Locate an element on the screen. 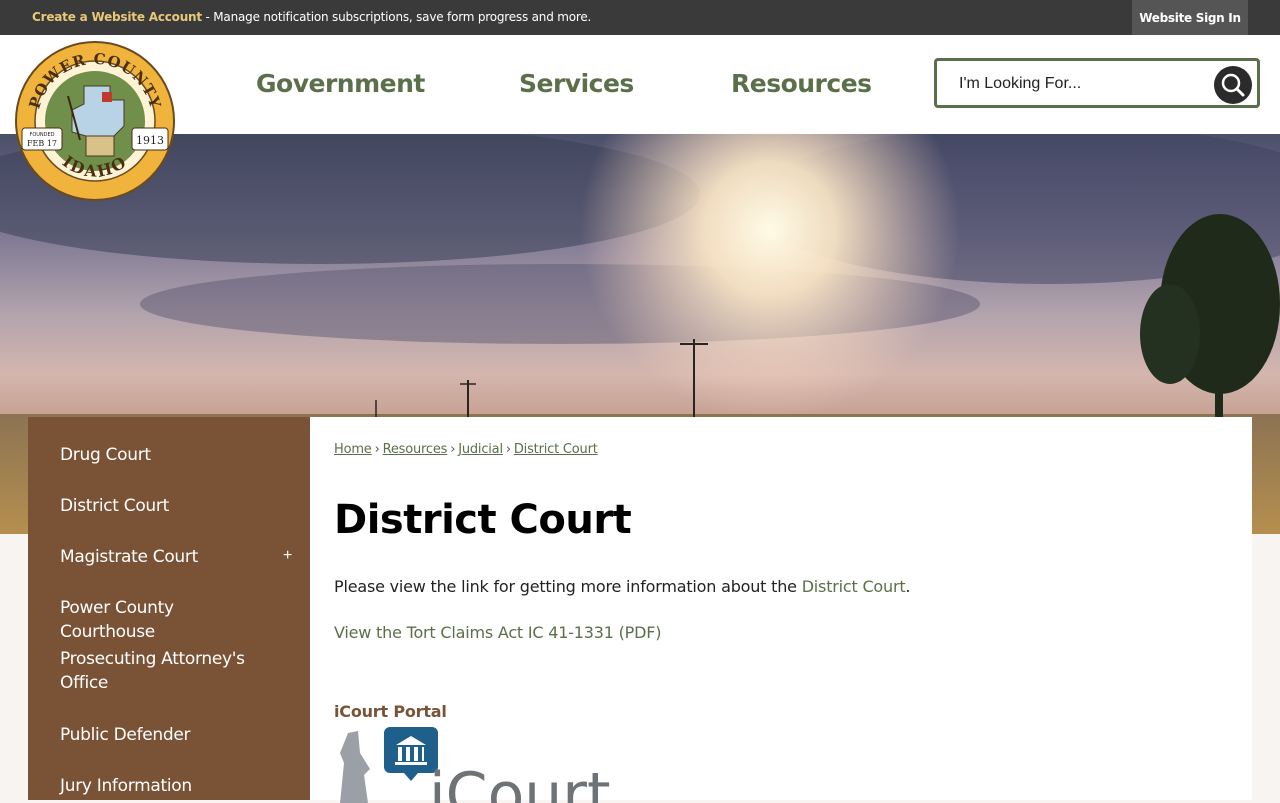  search-button is located at coordinates (1233, 85).